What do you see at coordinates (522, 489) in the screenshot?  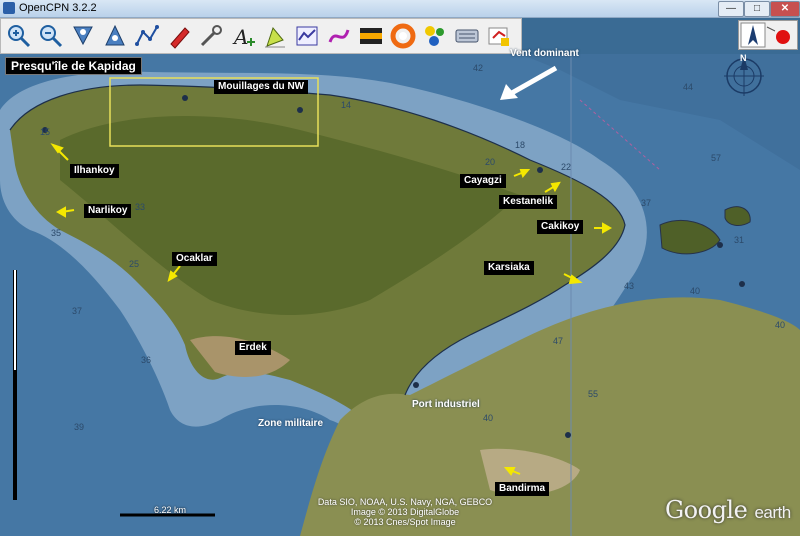 I see `place-label-bandirma: Bandirma` at bounding box center [522, 489].